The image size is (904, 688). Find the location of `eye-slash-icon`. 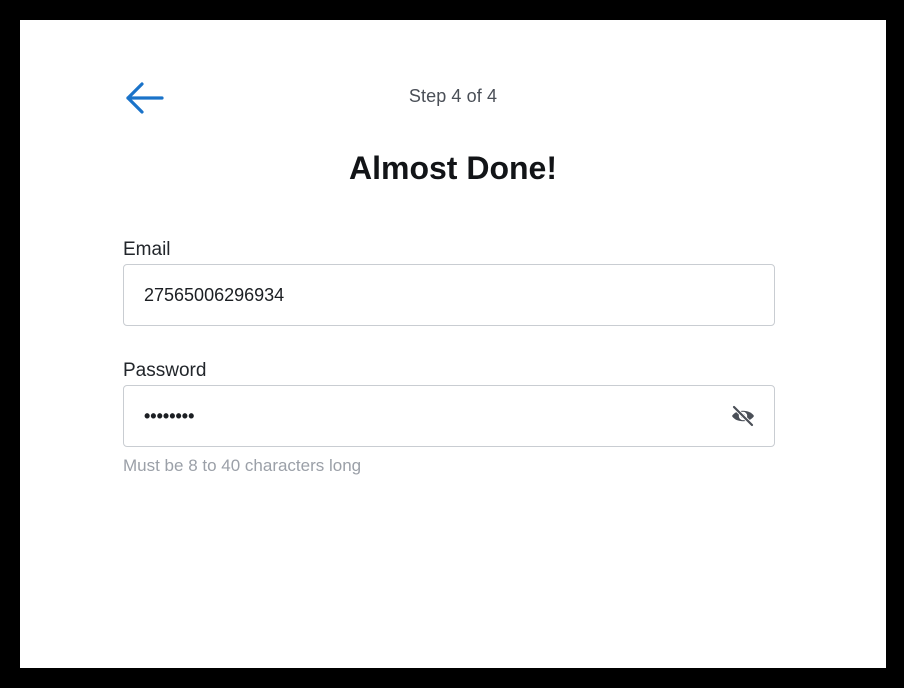

eye-slash-icon is located at coordinates (743, 417).